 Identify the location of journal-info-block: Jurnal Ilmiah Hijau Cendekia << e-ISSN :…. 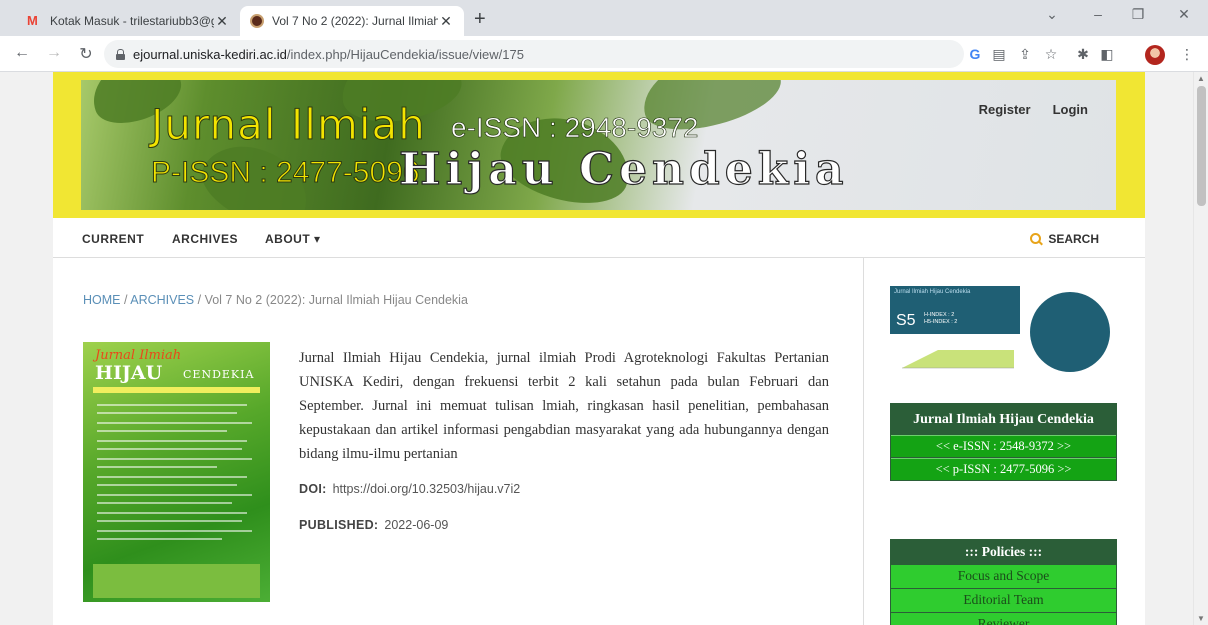
(1003, 442).